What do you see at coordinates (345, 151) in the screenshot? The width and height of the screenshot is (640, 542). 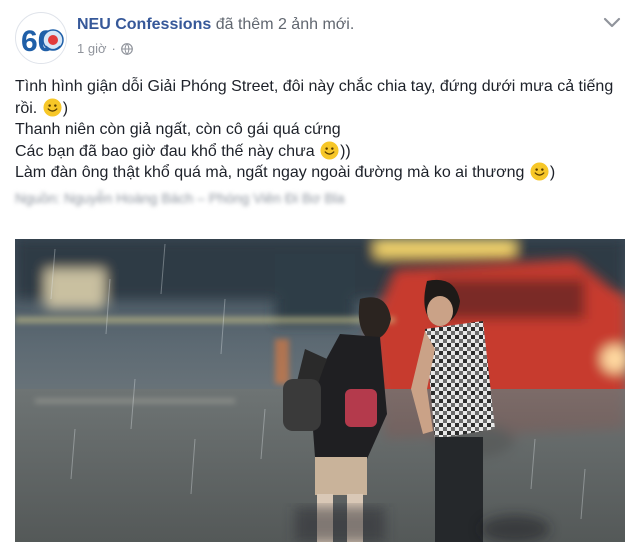 I see `post-line-3-tail: ))` at bounding box center [345, 151].